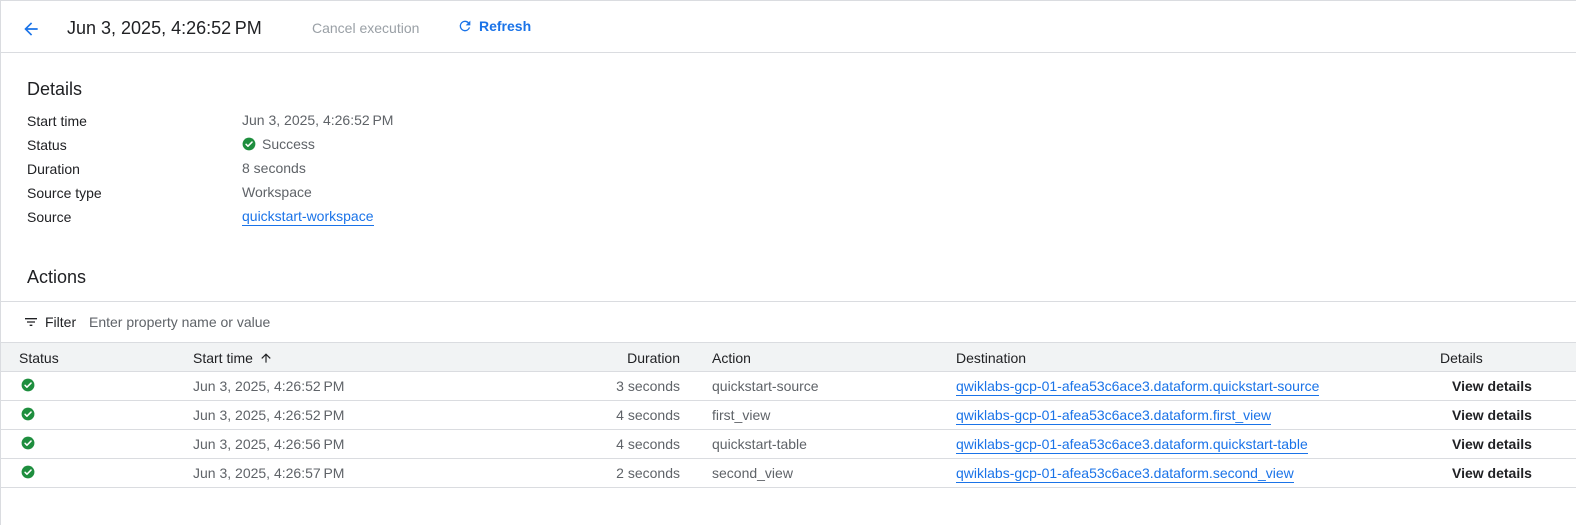 The width and height of the screenshot is (1576, 525). I want to click on detail-value-status: Success, so click(278, 144).